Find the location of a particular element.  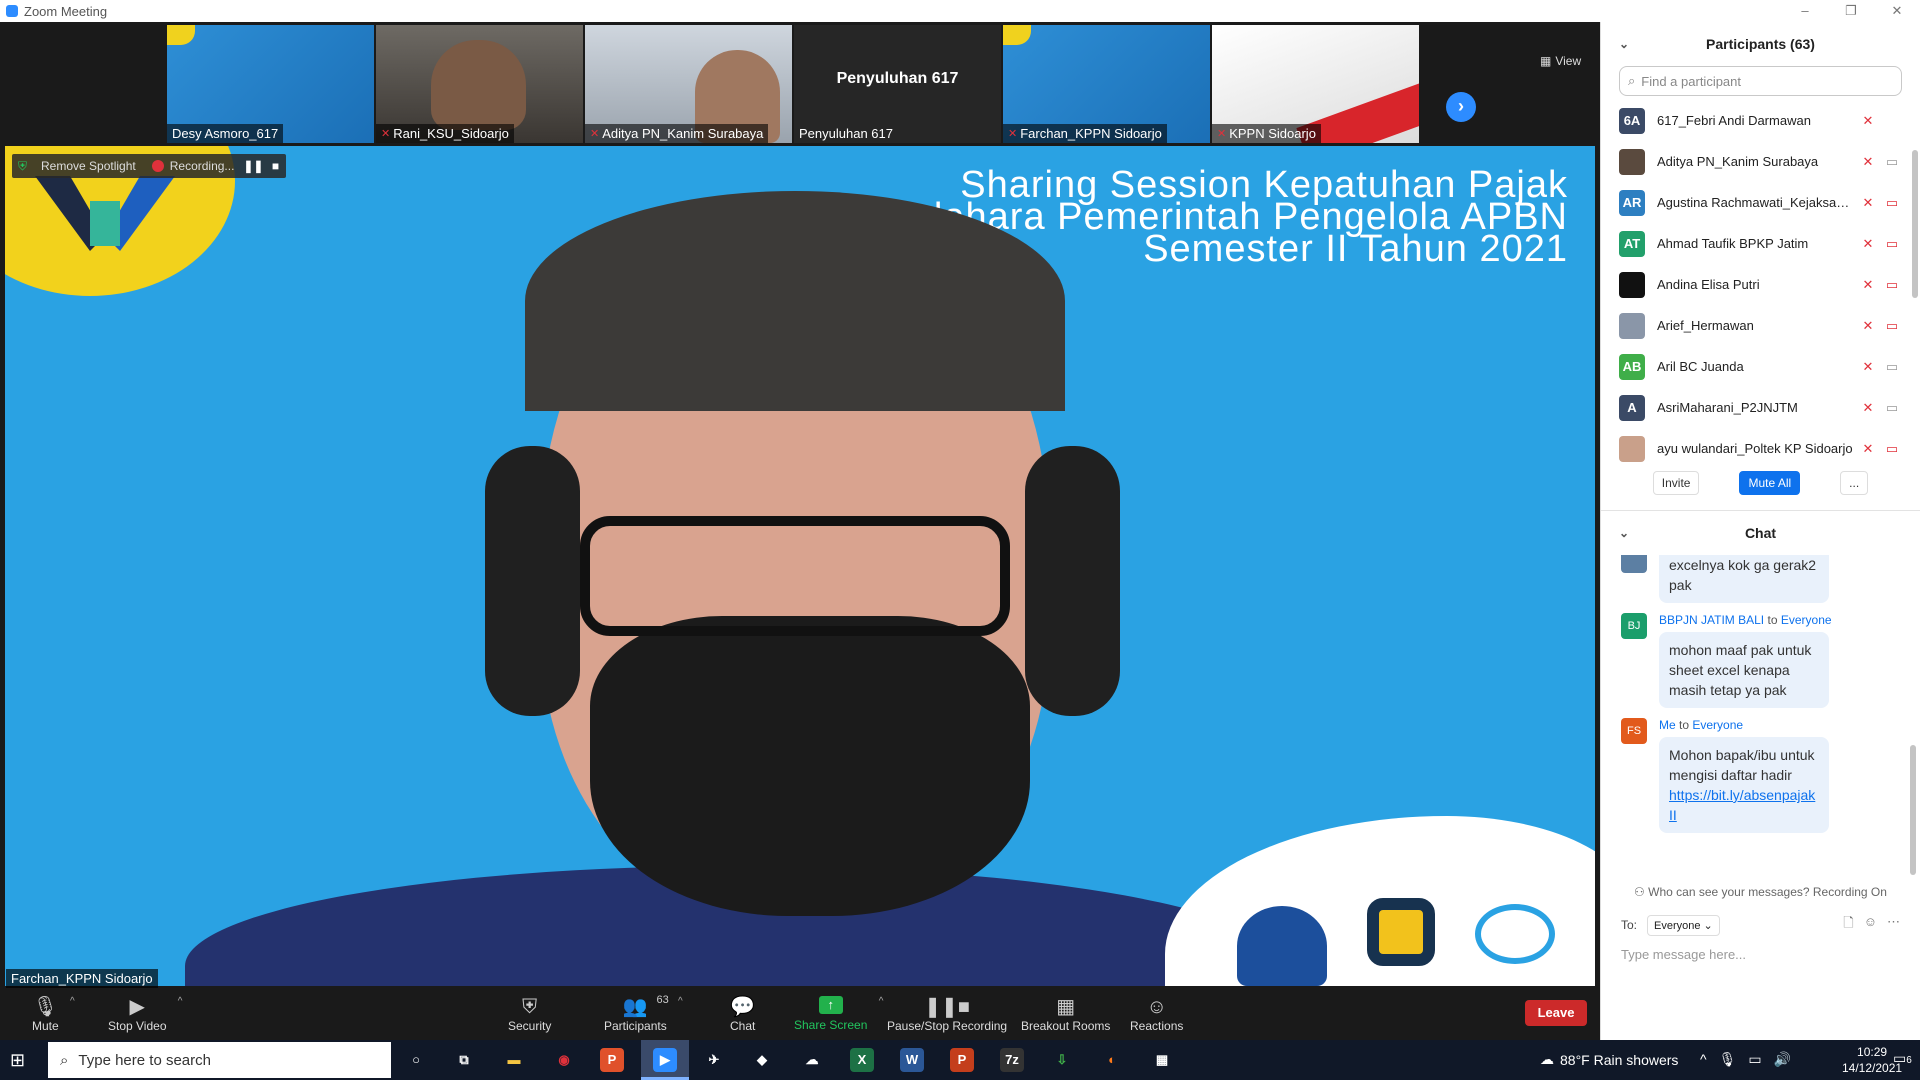

participant-search-input: ⌕ Find a participant is located at coordinates (1760, 81).